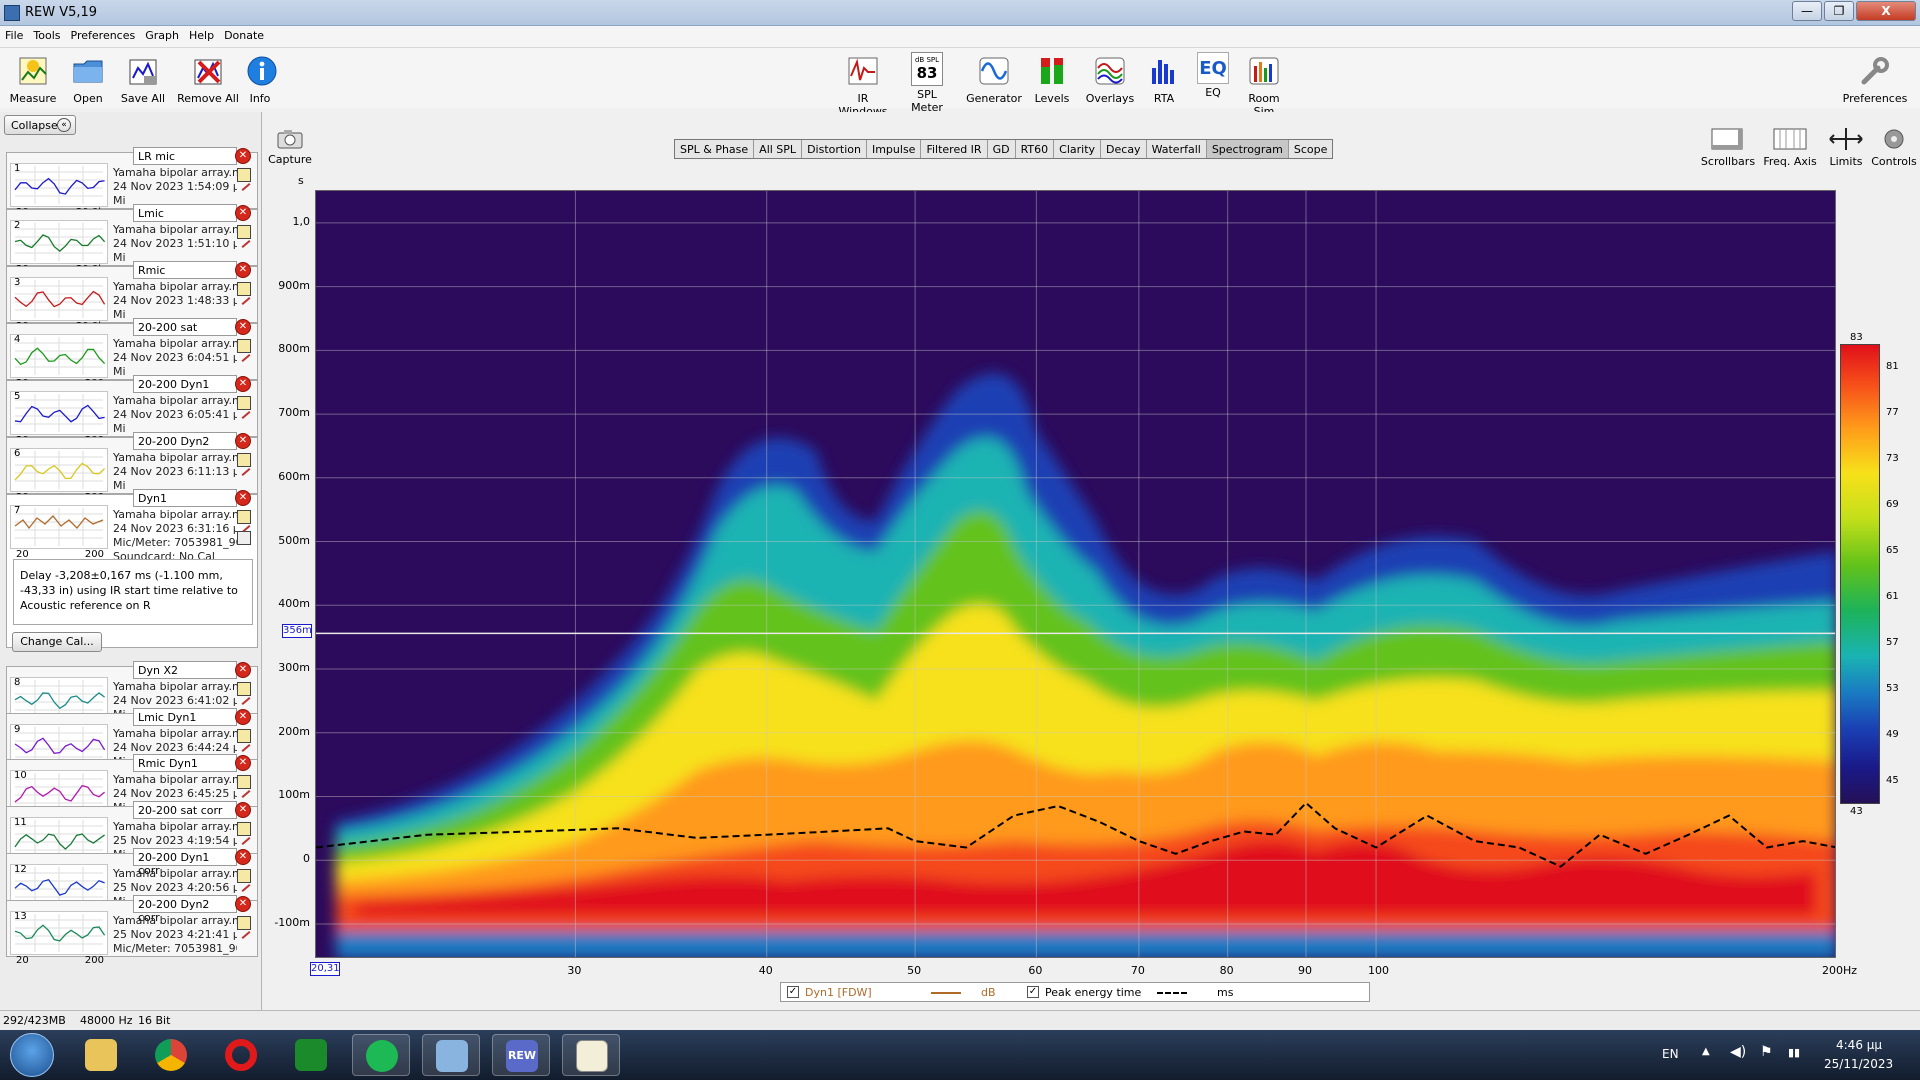 The width and height of the screenshot is (1920, 1080). I want to click on maximize-button: ❐, so click(1839, 11).